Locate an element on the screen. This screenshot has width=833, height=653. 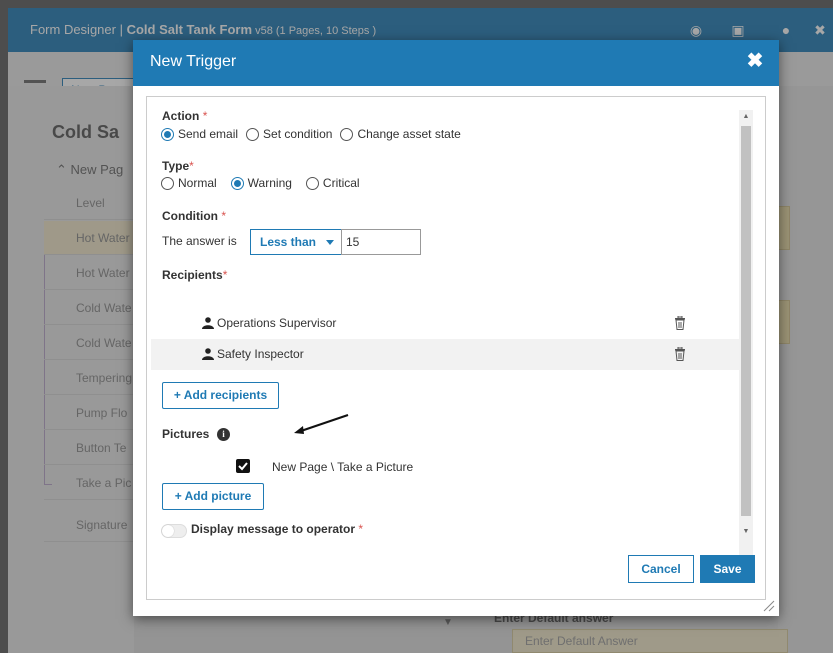
recipient-row: Operations Supervisor is located at coordinates (446, 323).